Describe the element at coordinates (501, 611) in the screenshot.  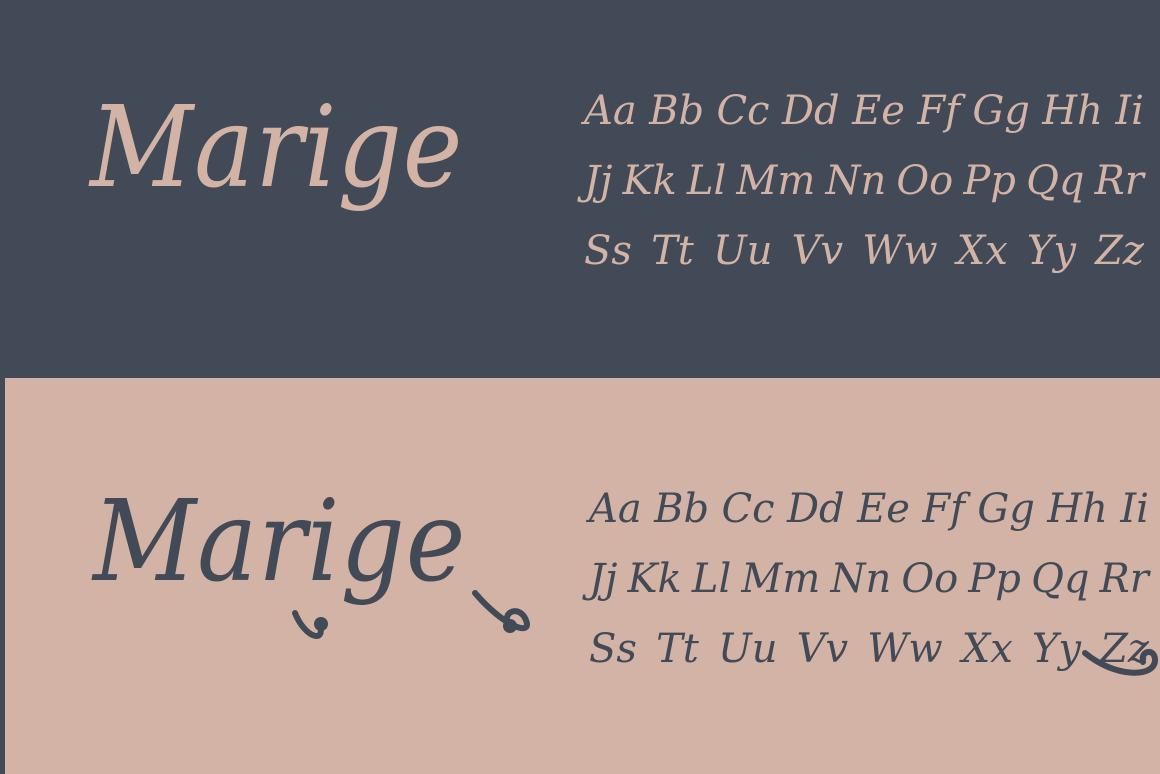
I see `swash-tail` at that location.